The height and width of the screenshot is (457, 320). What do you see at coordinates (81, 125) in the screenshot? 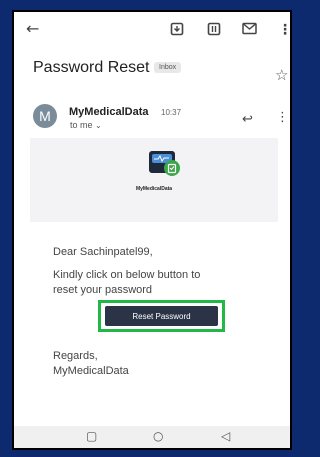
I see `recipient-label: to me` at bounding box center [81, 125].